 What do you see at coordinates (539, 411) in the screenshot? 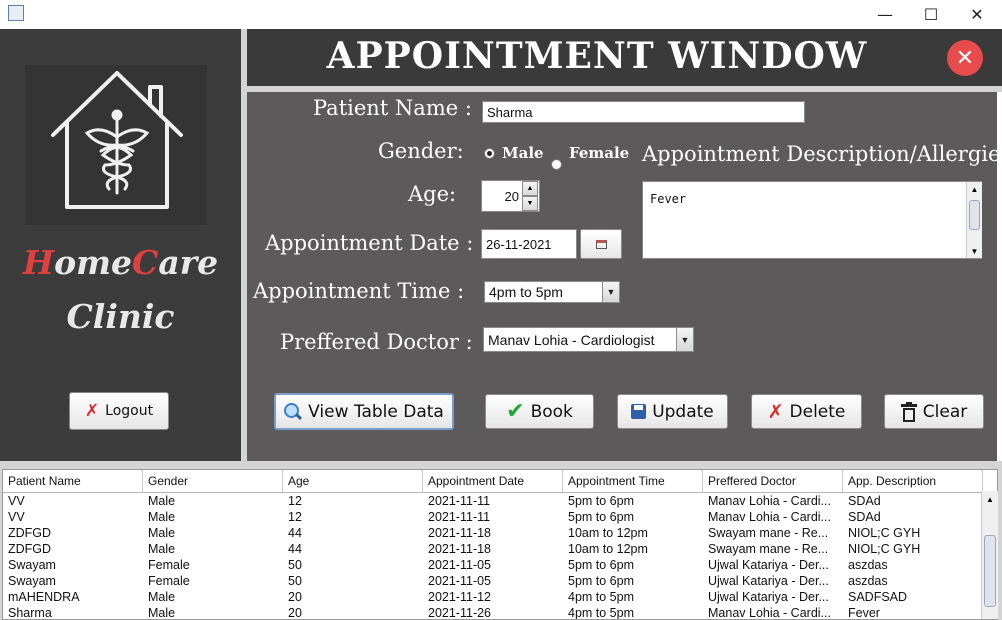
I see `book-button: ✔ Book` at bounding box center [539, 411].